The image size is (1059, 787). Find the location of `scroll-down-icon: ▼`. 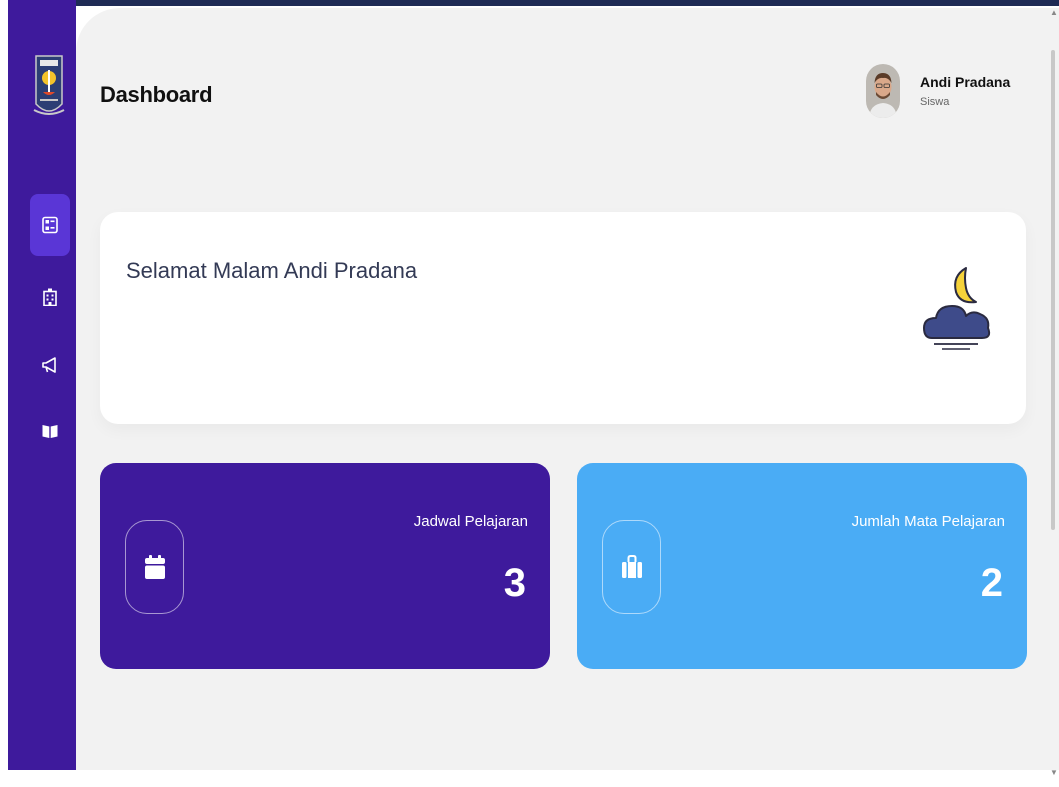

scroll-down-icon: ▼ is located at coordinates (1054, 772).